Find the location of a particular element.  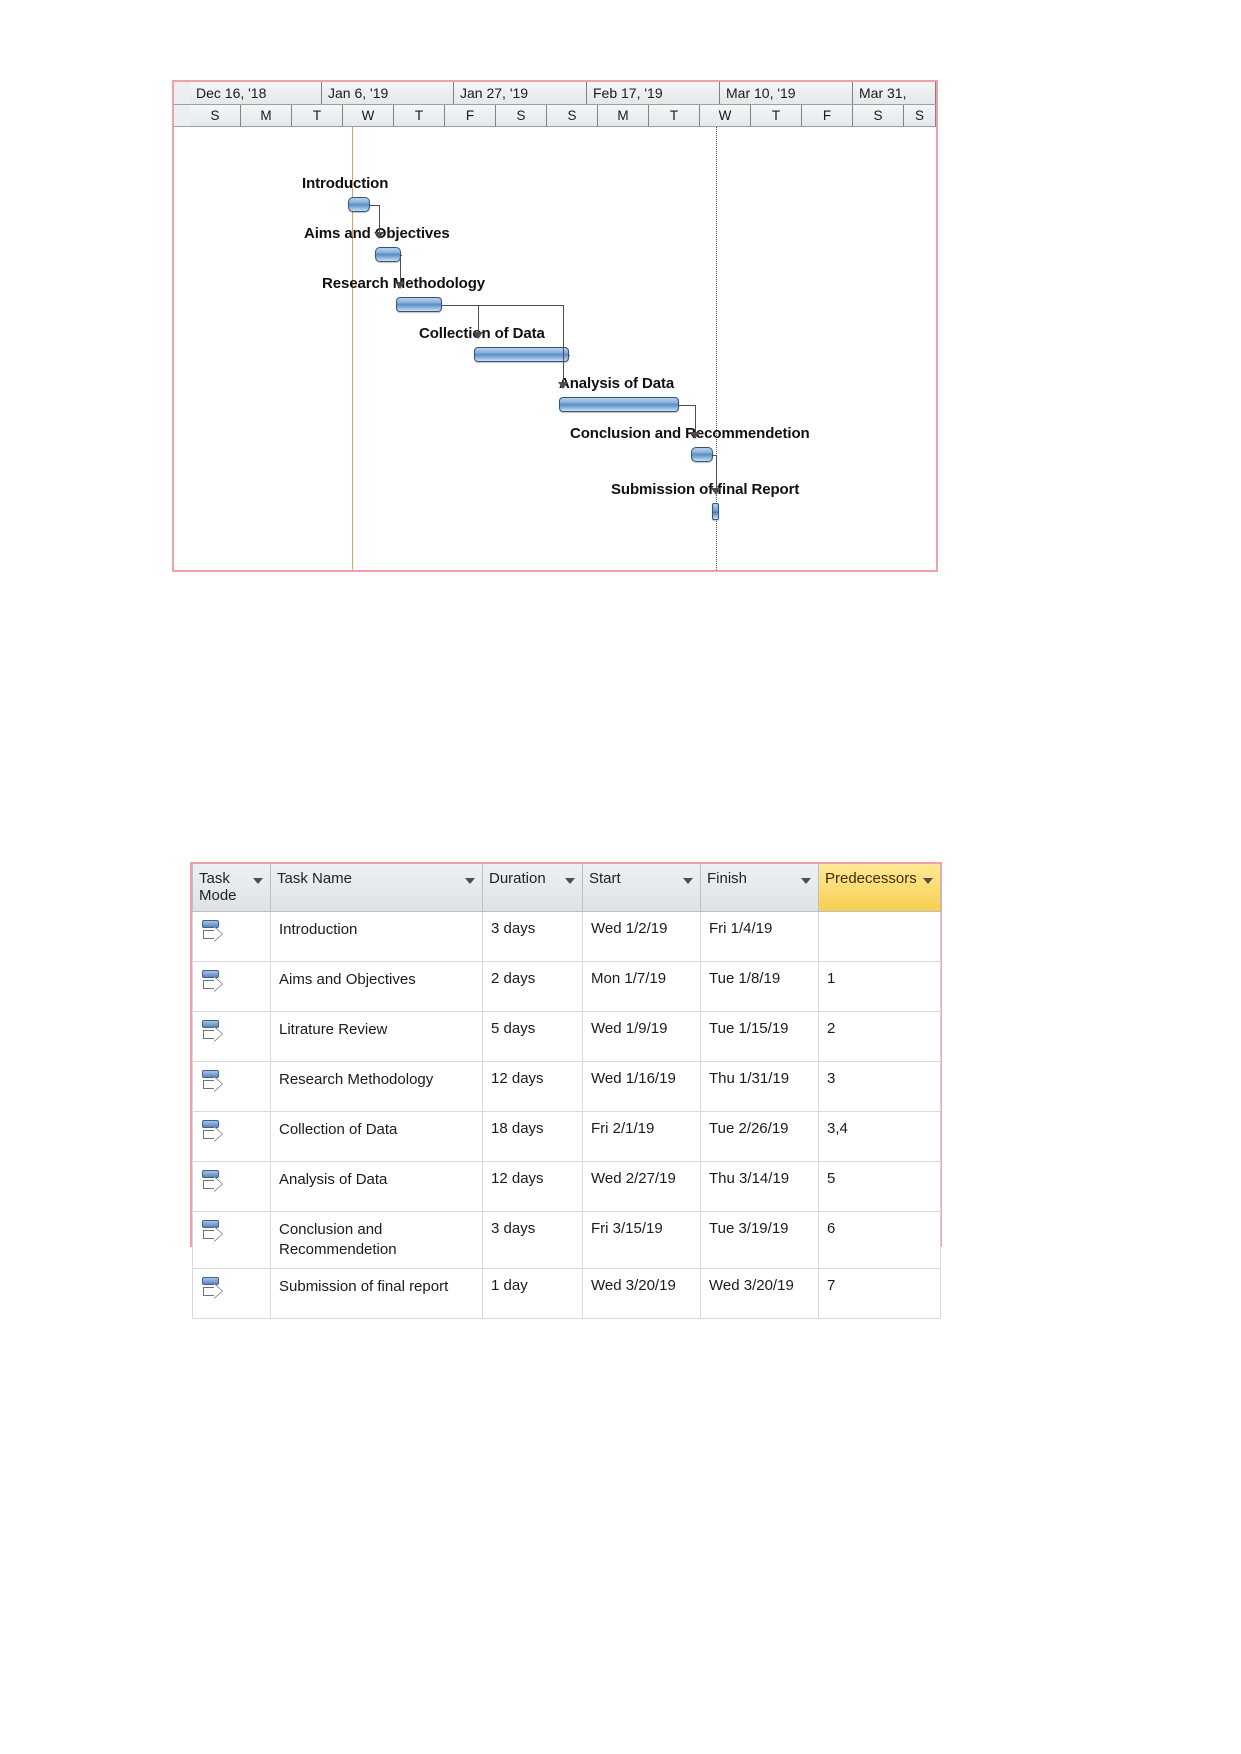

cell-text: Aims and Objectives is located at coordinates (347, 979).